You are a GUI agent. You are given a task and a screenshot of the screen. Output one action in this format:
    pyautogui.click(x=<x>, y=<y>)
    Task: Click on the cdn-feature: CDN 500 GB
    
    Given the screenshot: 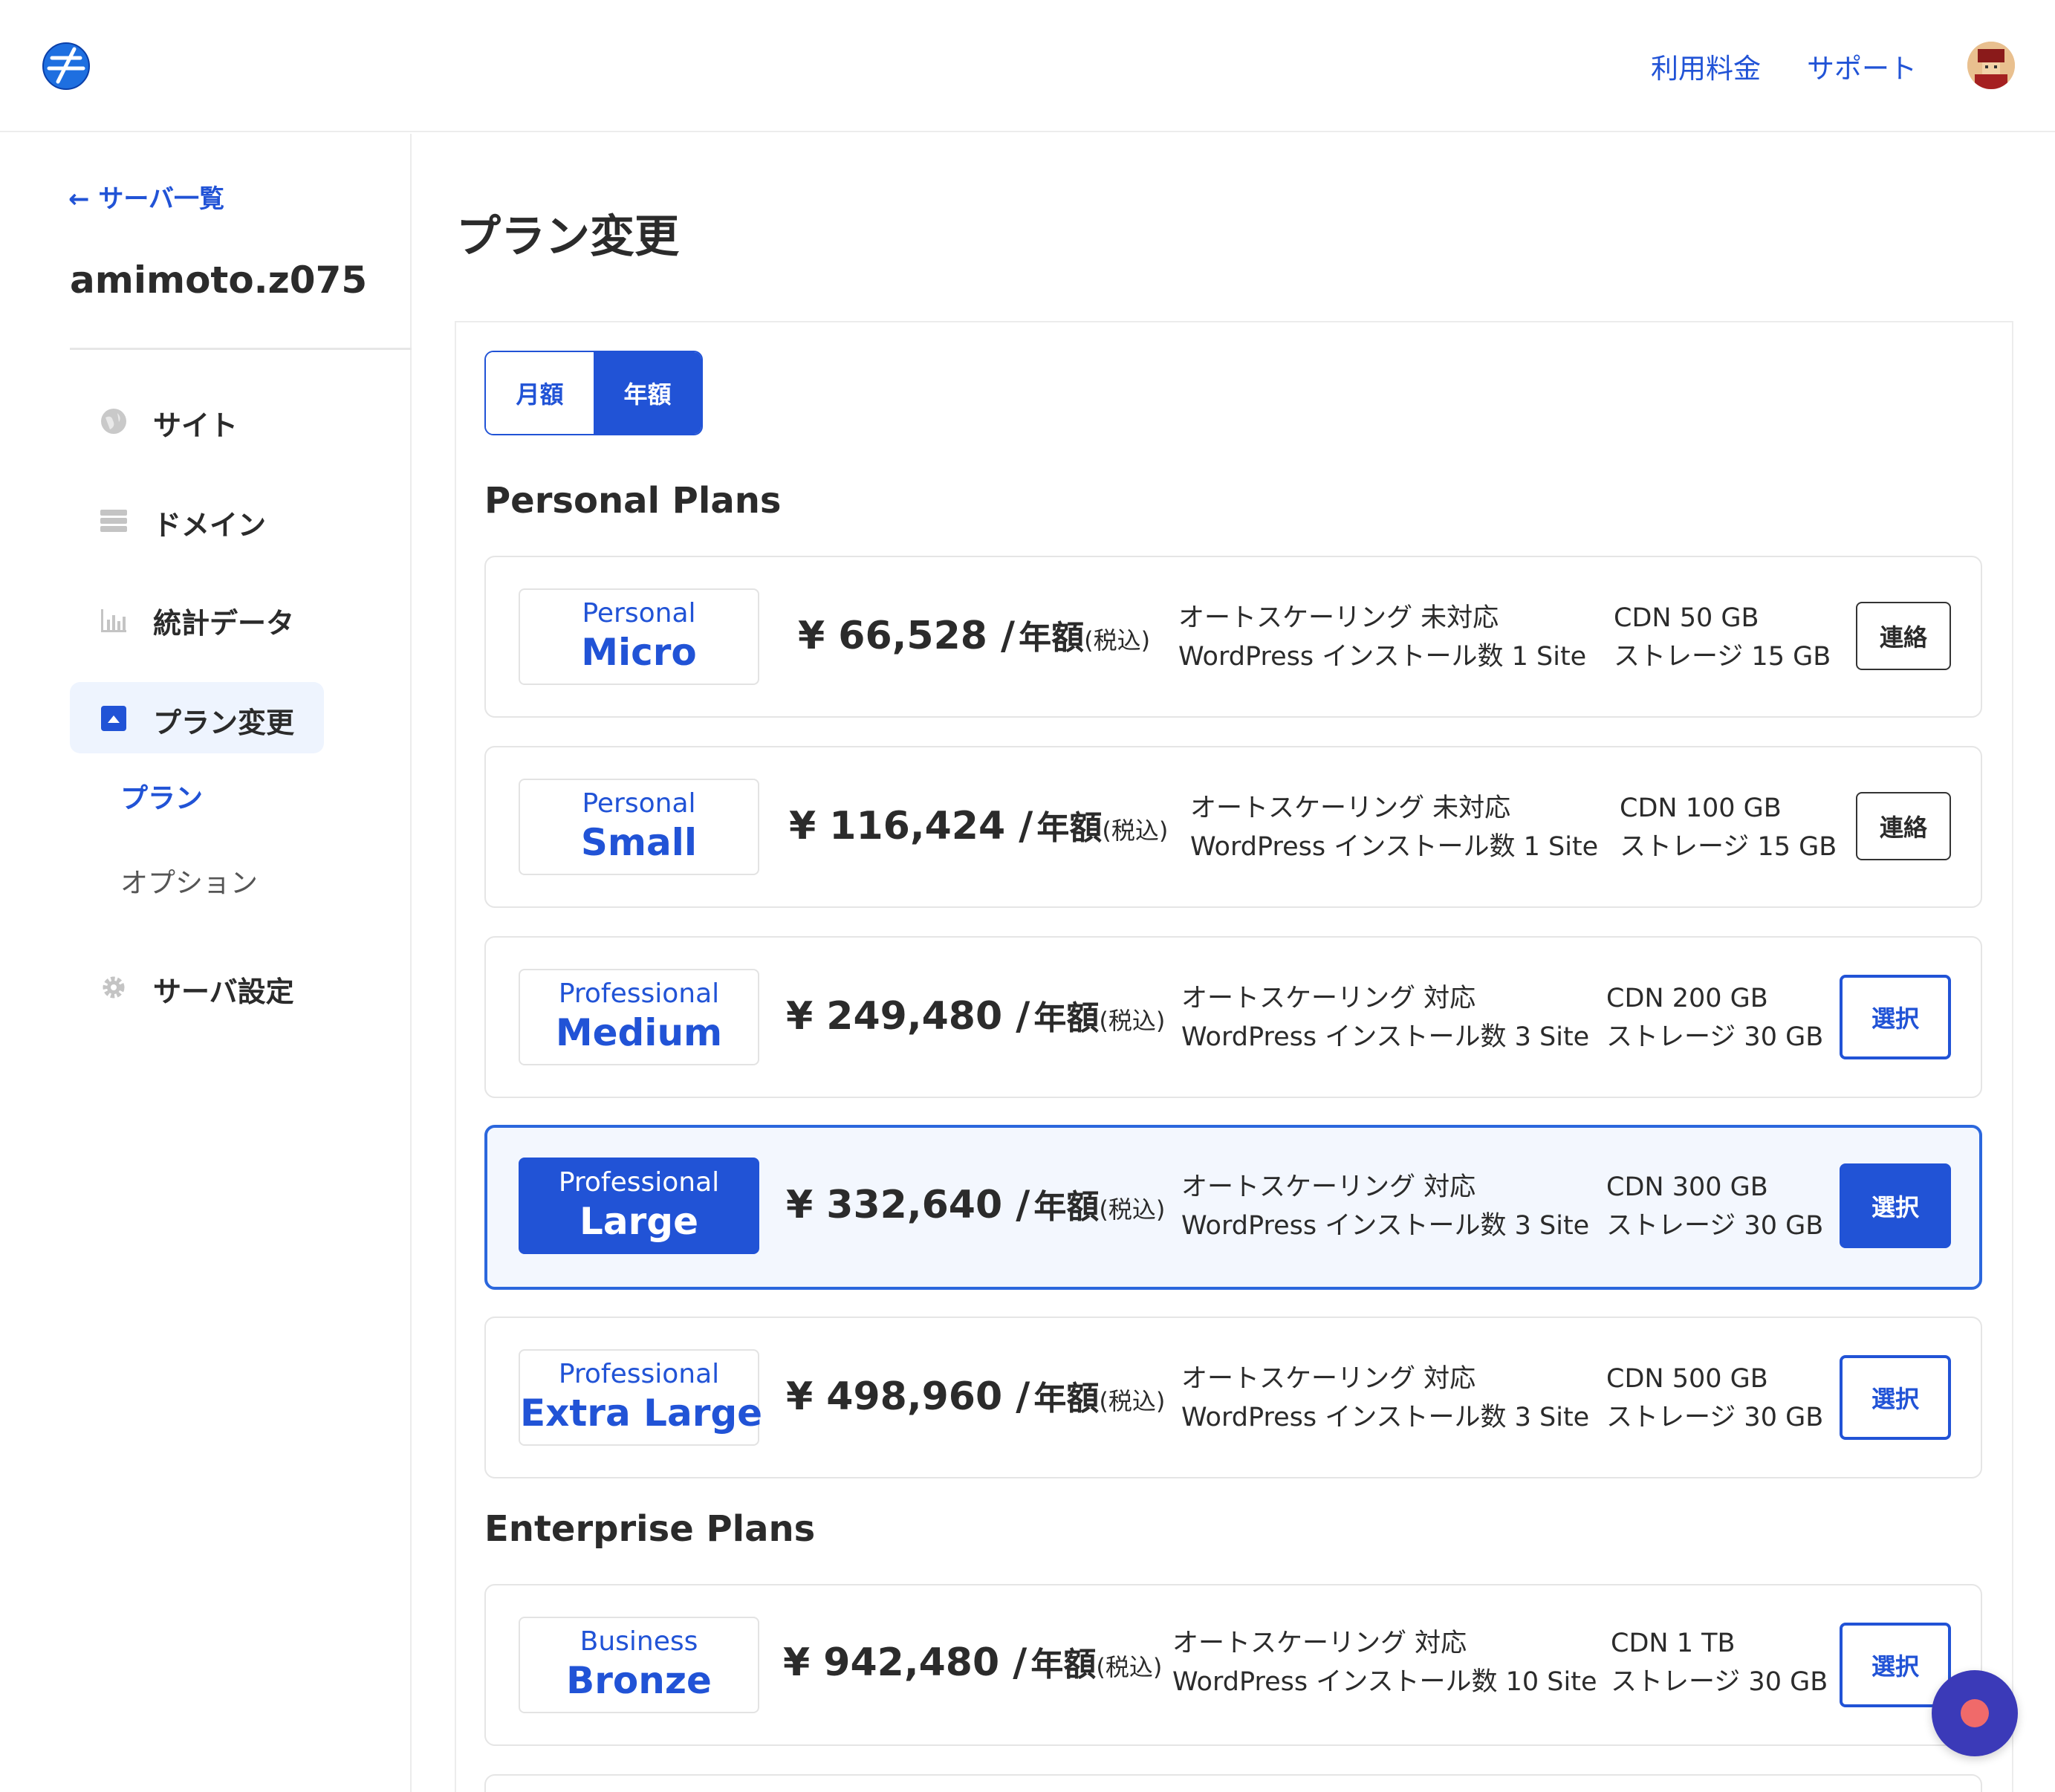 What is the action you would take?
    pyautogui.click(x=1687, y=1379)
    